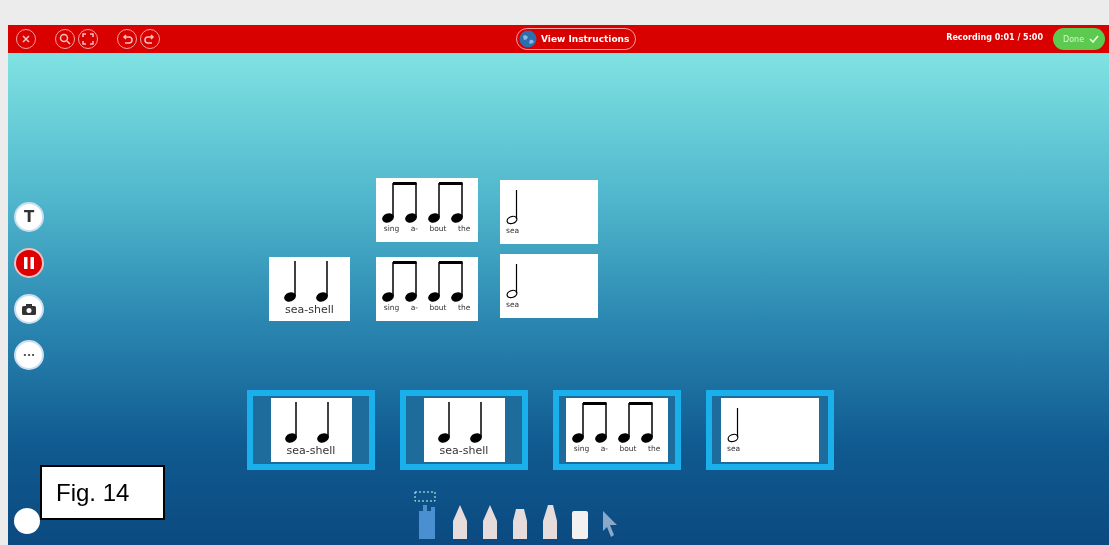 The width and height of the screenshot is (1109, 545). Describe the element at coordinates (127, 39) in the screenshot. I see `undo-icon` at that location.